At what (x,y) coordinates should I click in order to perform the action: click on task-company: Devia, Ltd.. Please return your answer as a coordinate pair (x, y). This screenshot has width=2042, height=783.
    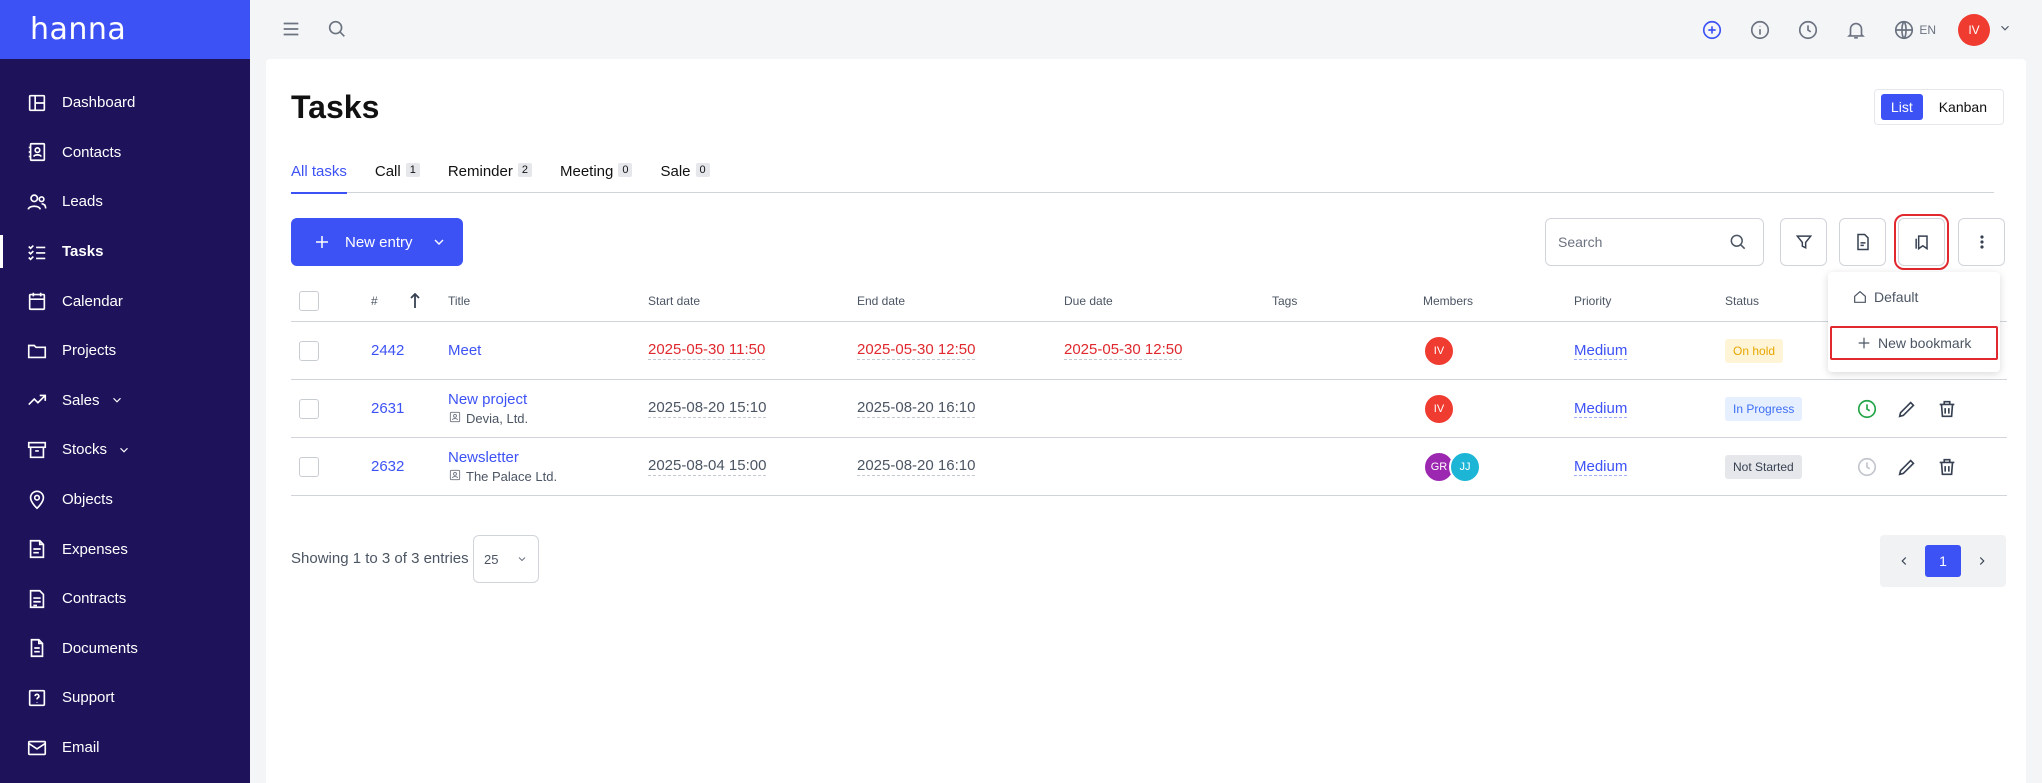
    Looking at the image, I should click on (488, 418).